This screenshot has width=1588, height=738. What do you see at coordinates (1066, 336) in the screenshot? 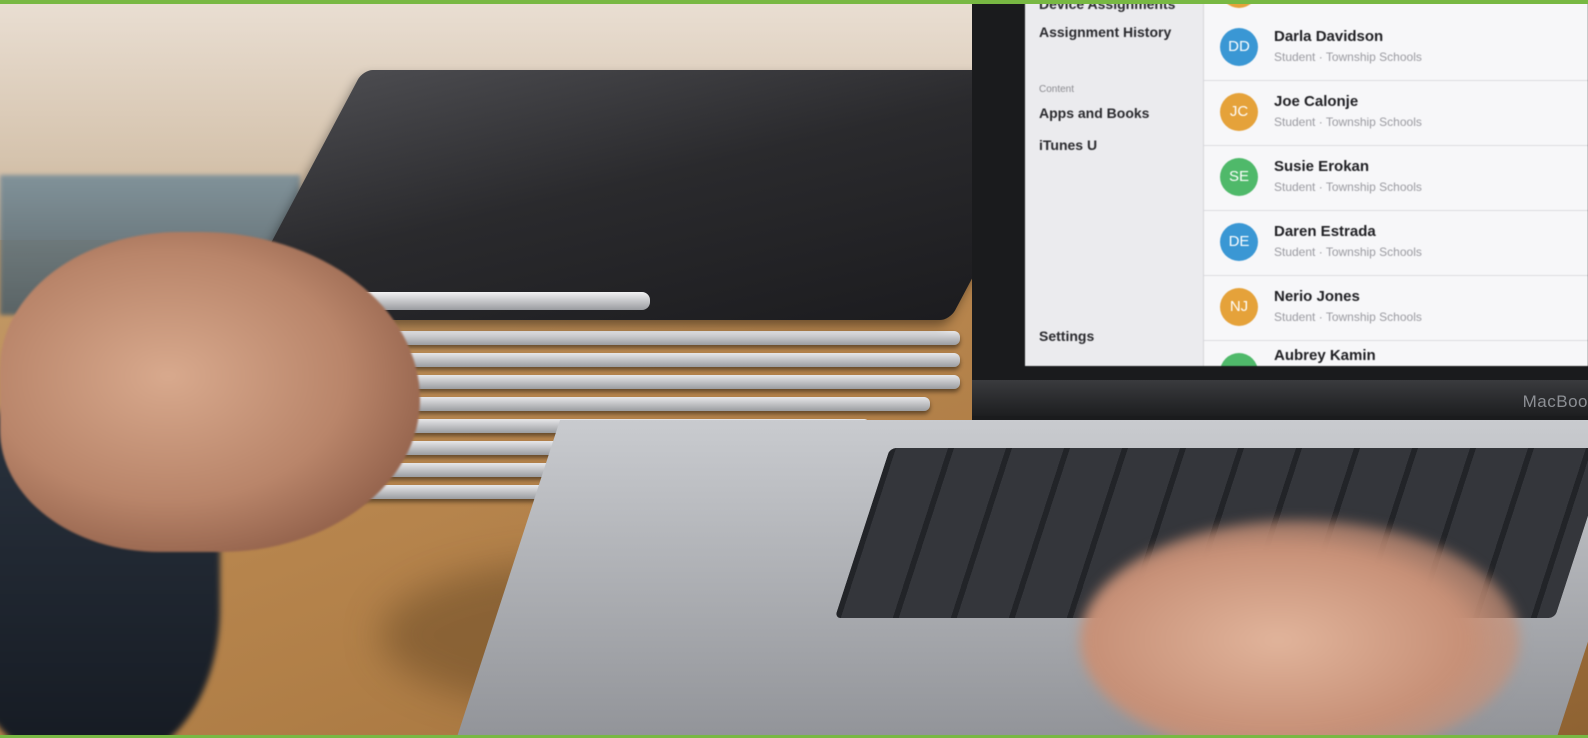
I see `sidebar-item-settings: Settings` at bounding box center [1066, 336].